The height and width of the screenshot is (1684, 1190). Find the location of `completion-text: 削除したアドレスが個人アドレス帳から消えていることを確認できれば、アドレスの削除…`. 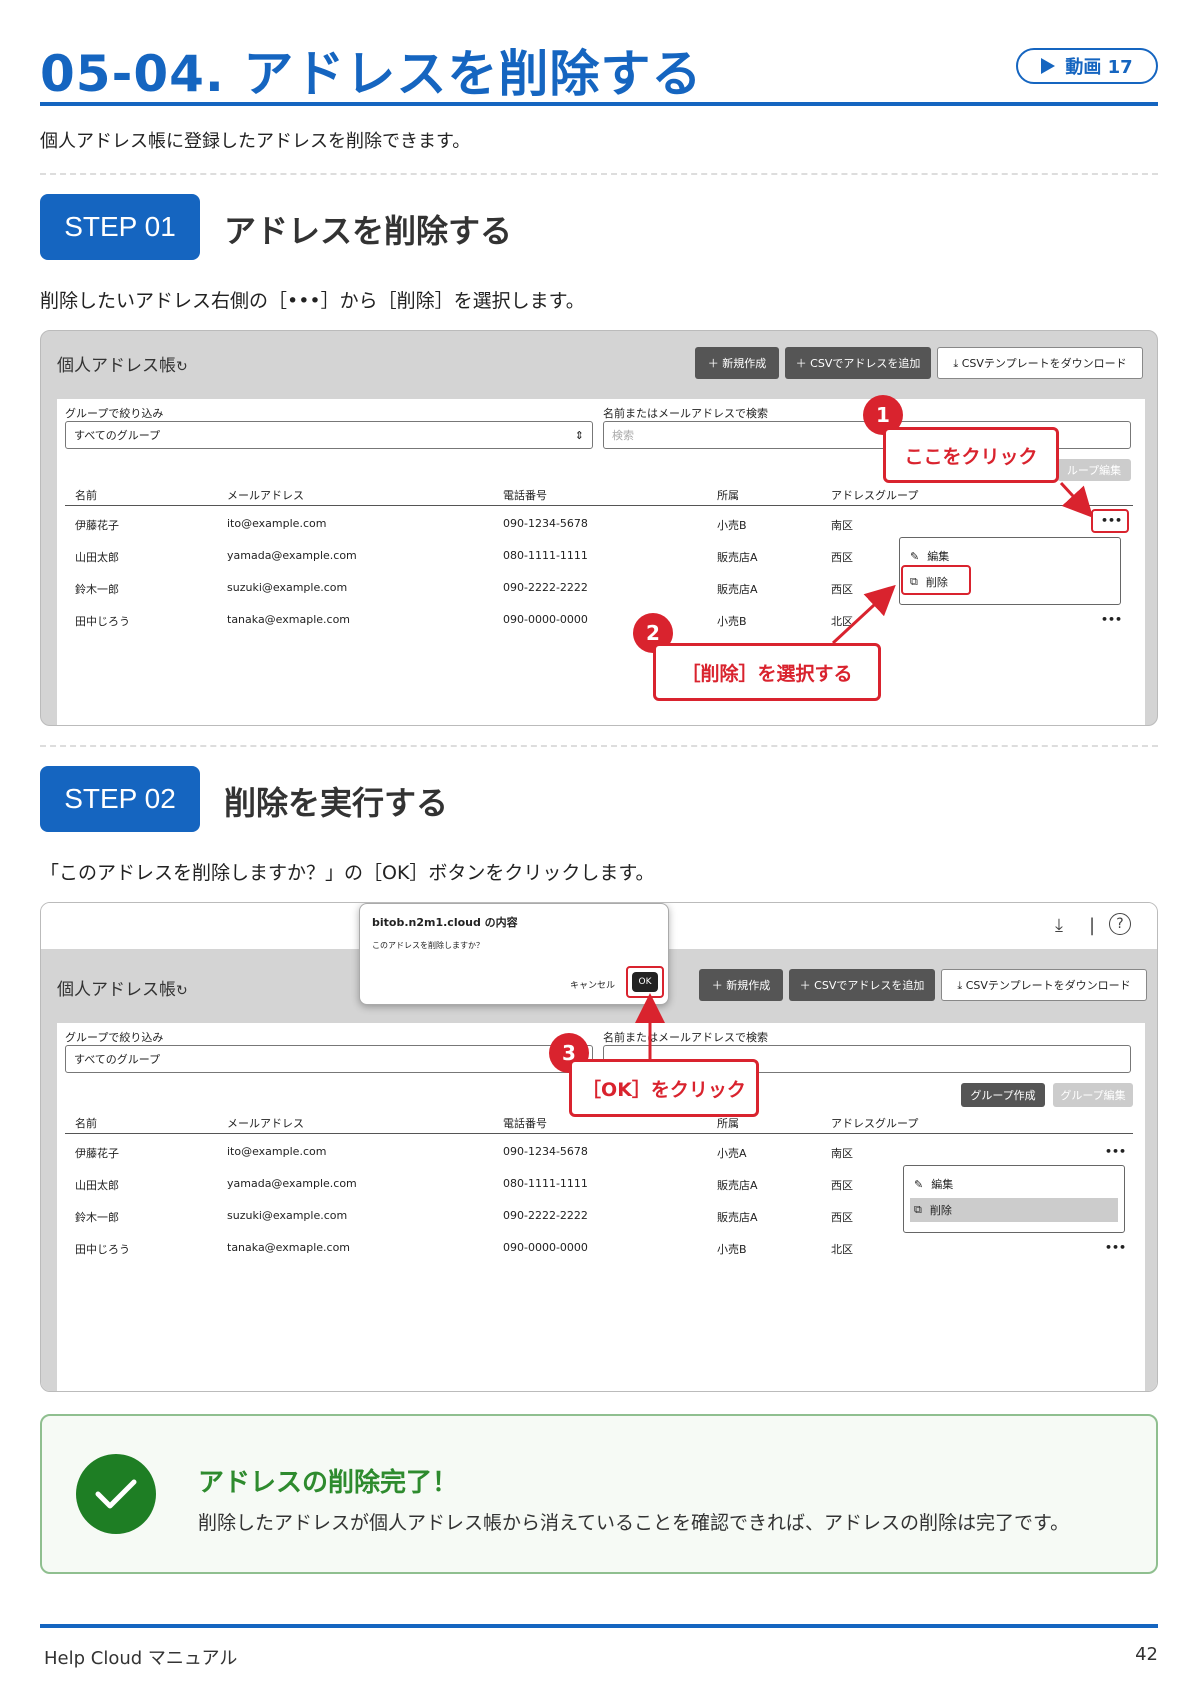

completion-text: 削除したアドレスが個人アドレス帳から消えていることを確認できれば、アドレスの削除… is located at coordinates (634, 1523).